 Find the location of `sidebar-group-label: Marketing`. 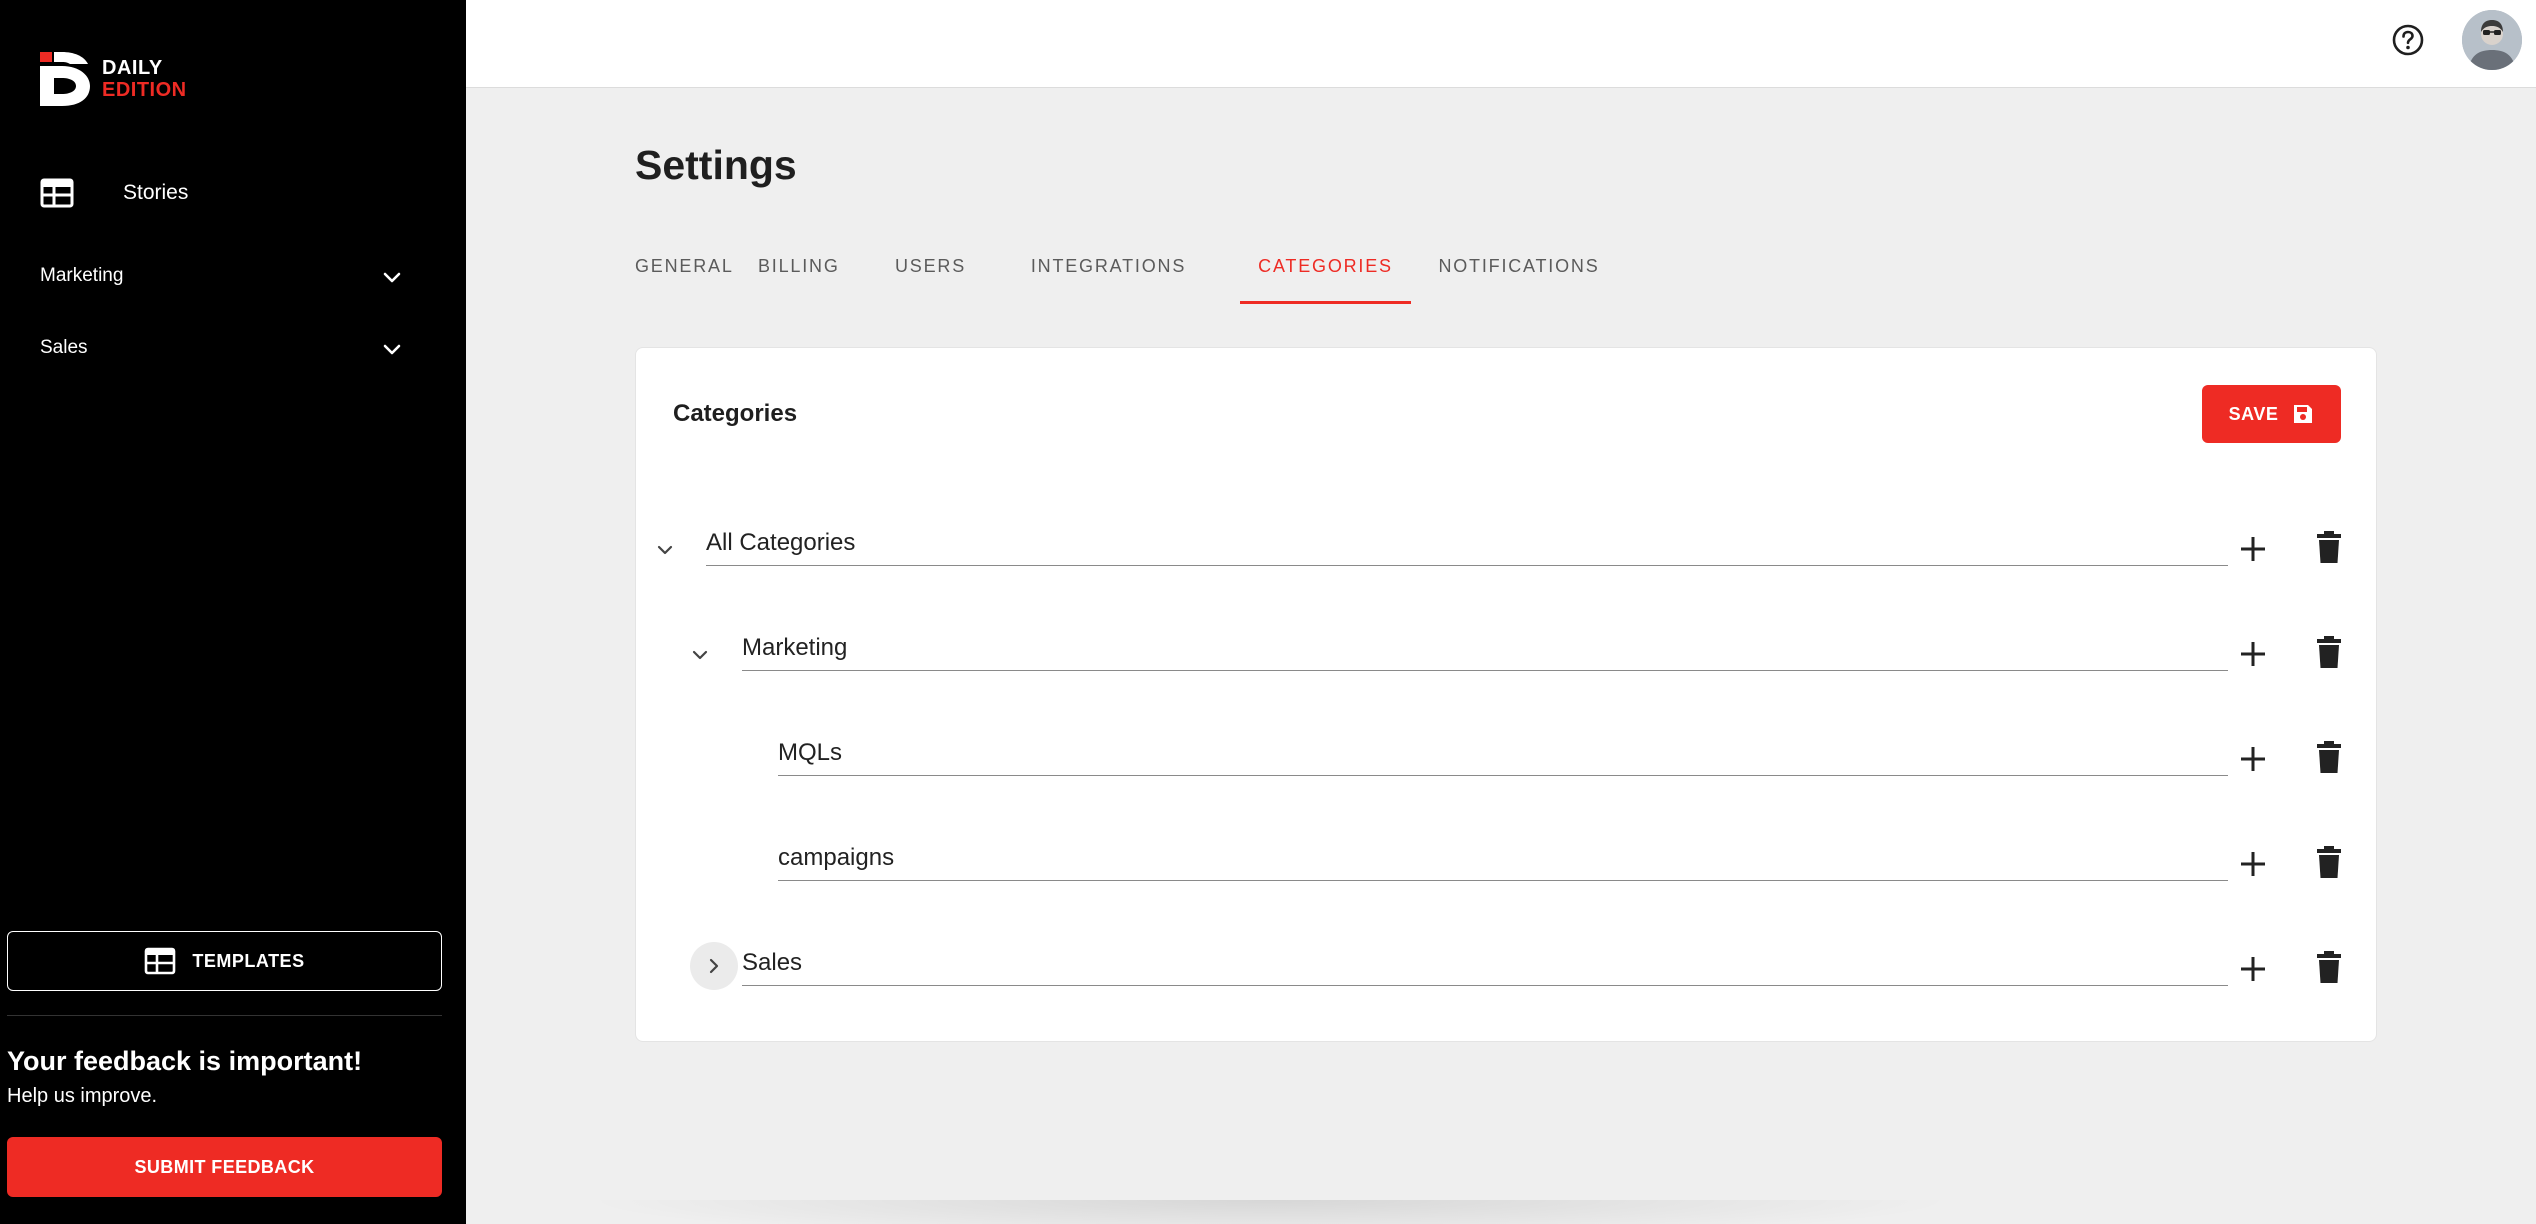

sidebar-group-label: Marketing is located at coordinates (82, 275).